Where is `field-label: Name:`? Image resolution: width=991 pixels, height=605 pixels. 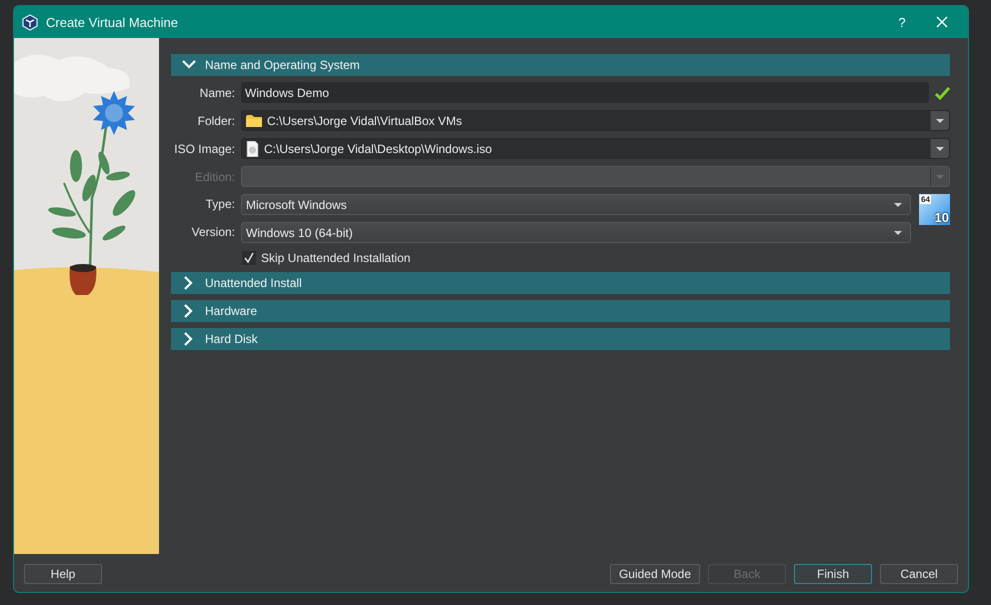
field-label: Name: is located at coordinates (216, 93).